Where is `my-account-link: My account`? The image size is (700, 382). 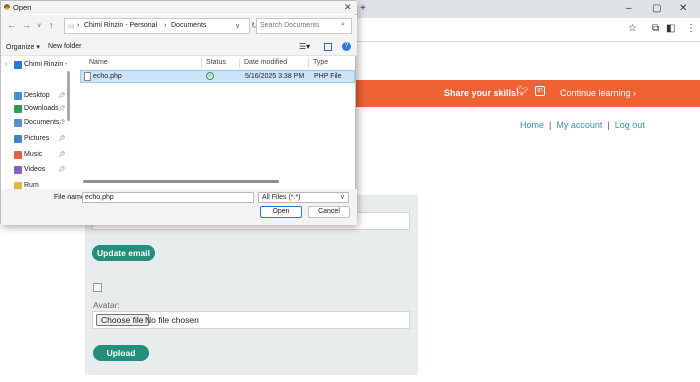 my-account-link: My account is located at coordinates (579, 125).